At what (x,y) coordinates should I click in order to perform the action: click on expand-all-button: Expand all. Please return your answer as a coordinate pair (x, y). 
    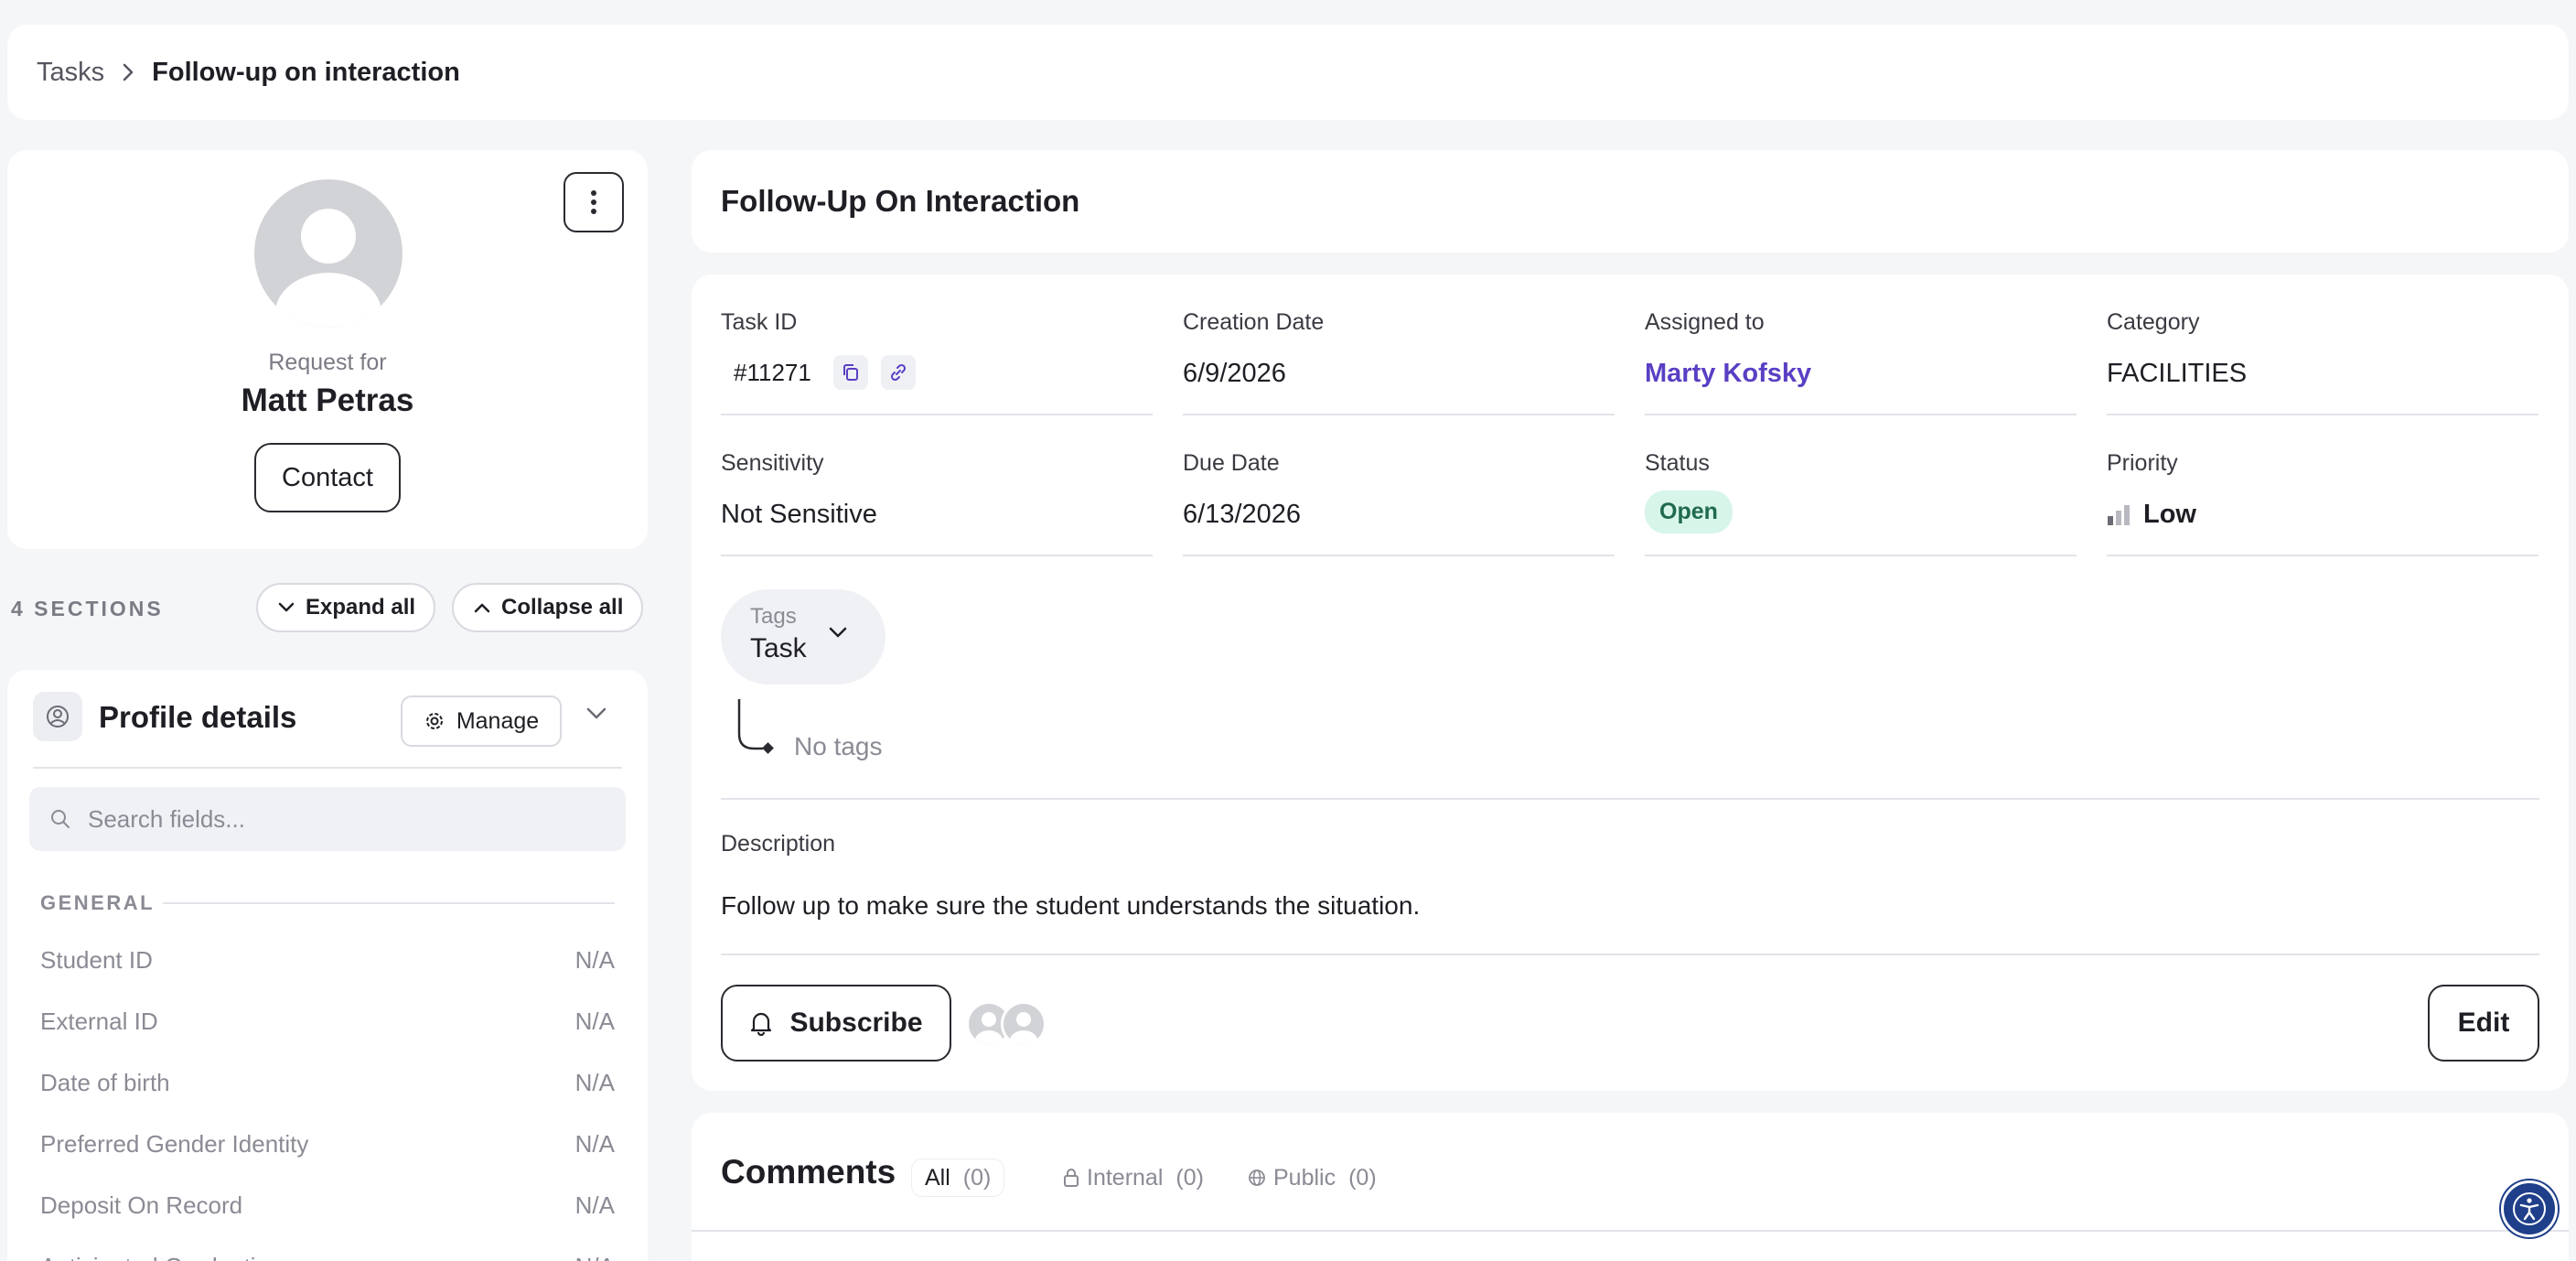
    Looking at the image, I should click on (346, 607).